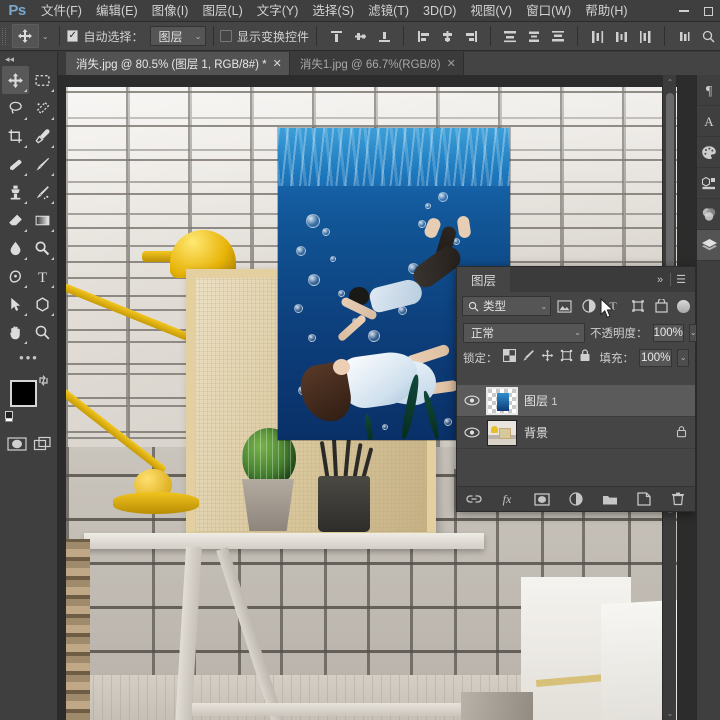 This screenshot has height=720, width=720. Describe the element at coordinates (681, 279) in the screenshot. I see `panel-menu-icon: ☰` at that location.